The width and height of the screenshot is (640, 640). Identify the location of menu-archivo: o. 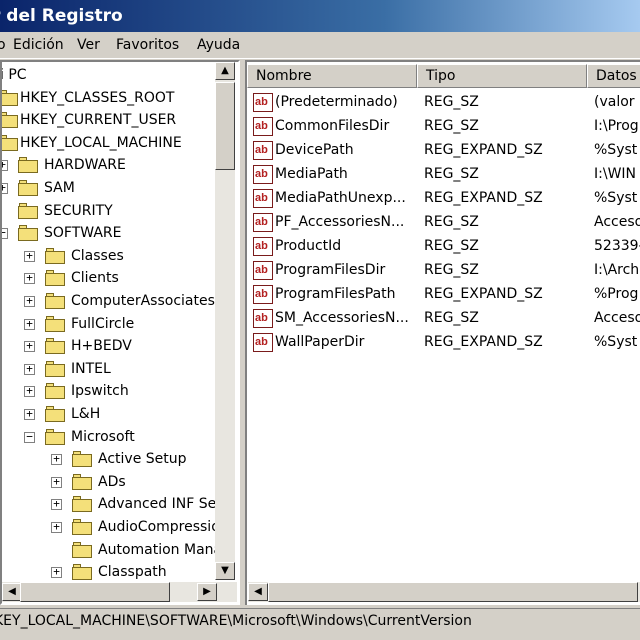
(3, 45).